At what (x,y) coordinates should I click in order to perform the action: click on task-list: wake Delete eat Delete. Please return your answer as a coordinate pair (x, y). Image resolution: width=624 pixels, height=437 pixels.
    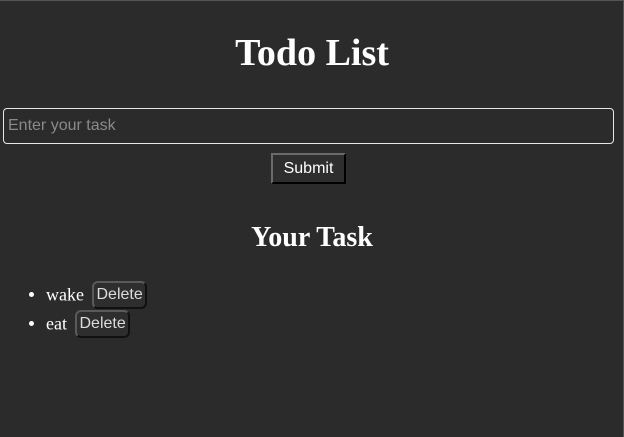
    Looking at the image, I should click on (73, 308).